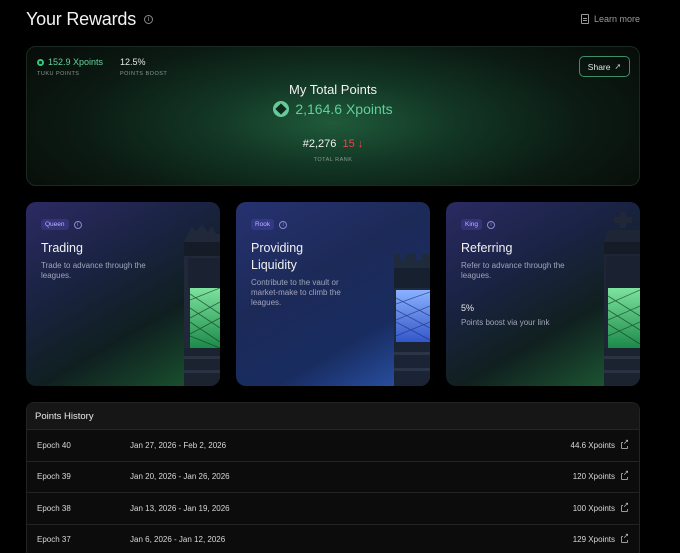 This screenshot has width=680, height=553. I want to click on share-label: Share, so click(599, 66).